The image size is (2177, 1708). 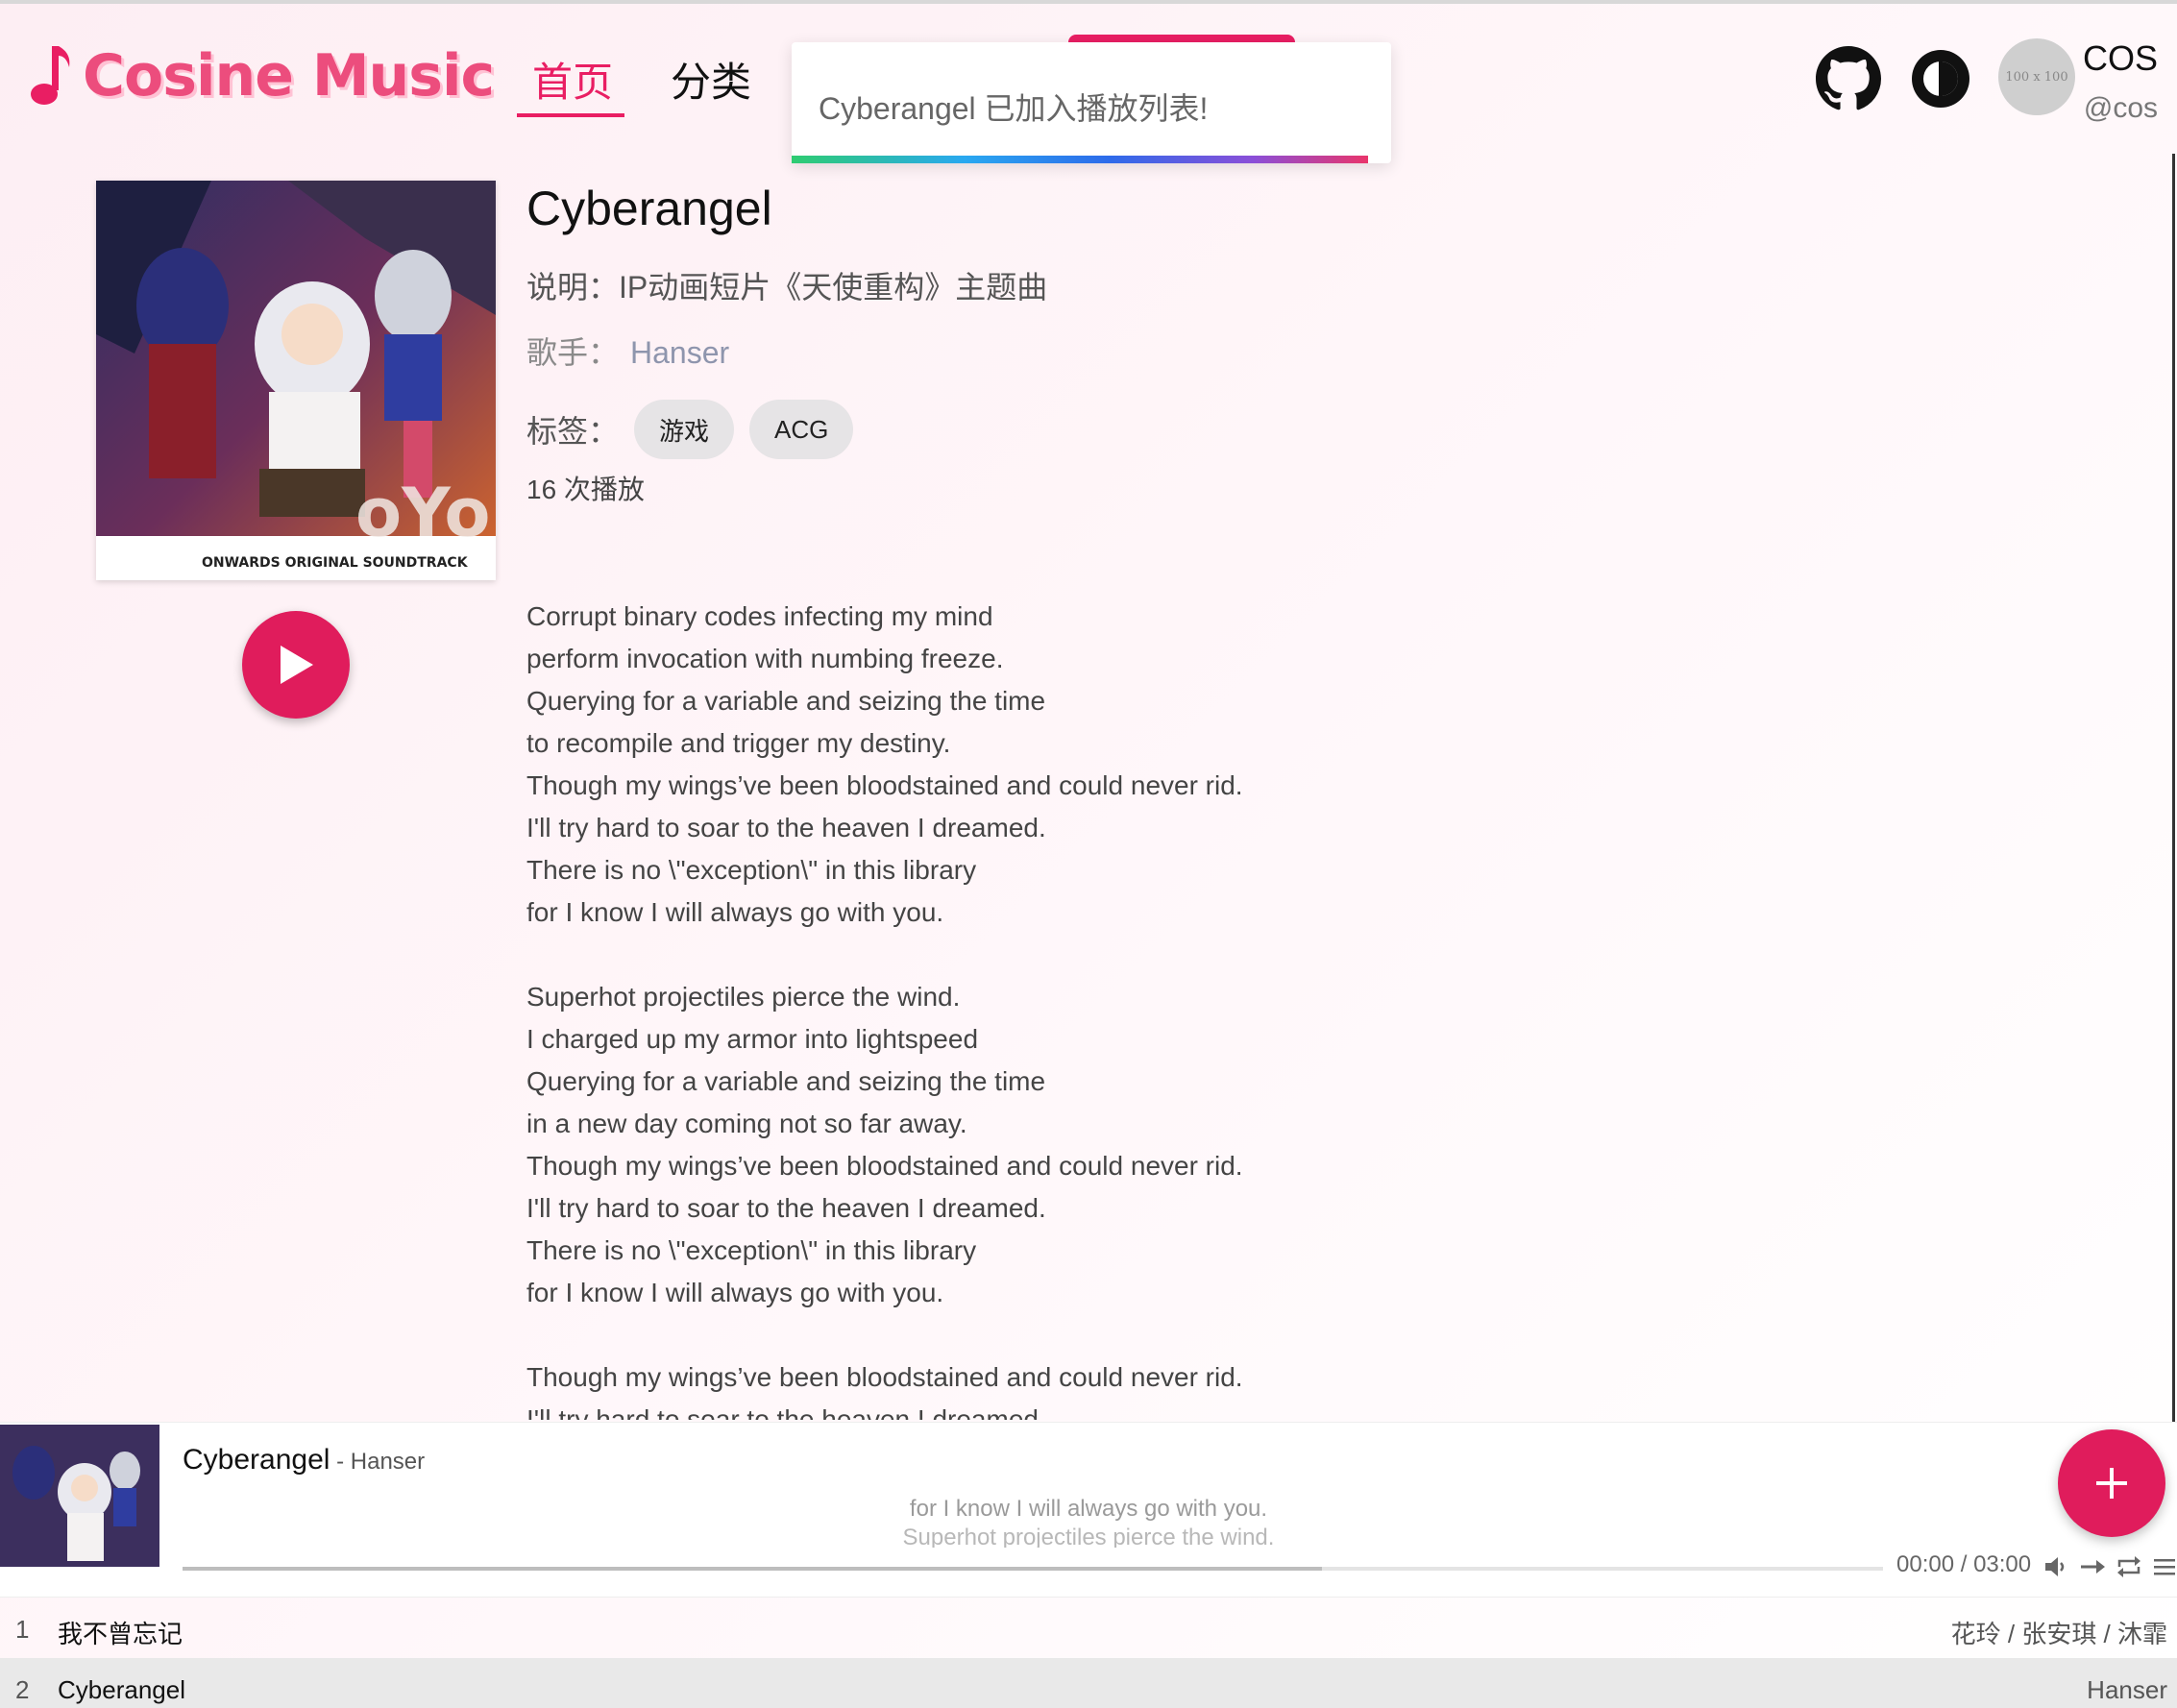 I want to click on user-handle: @cos, so click(x=2120, y=108).